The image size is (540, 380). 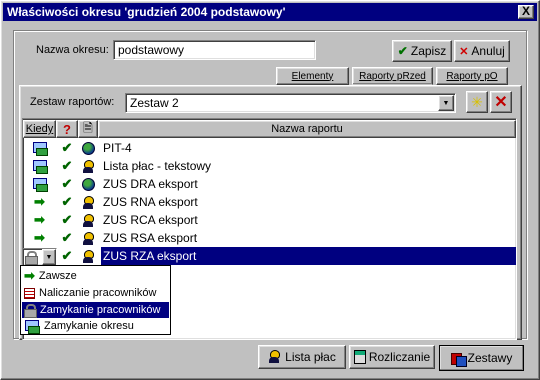 I want to click on payroll-list-button: Lista płac, so click(x=302, y=357).